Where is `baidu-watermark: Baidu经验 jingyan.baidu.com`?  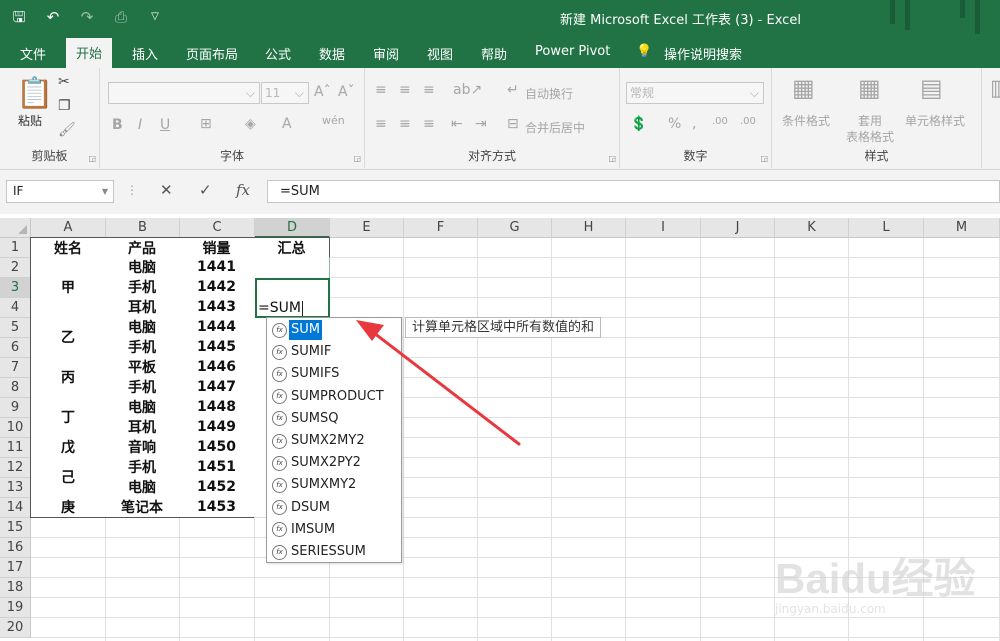
baidu-watermark: Baidu经验 jingyan.baidu.com is located at coordinates (875, 580).